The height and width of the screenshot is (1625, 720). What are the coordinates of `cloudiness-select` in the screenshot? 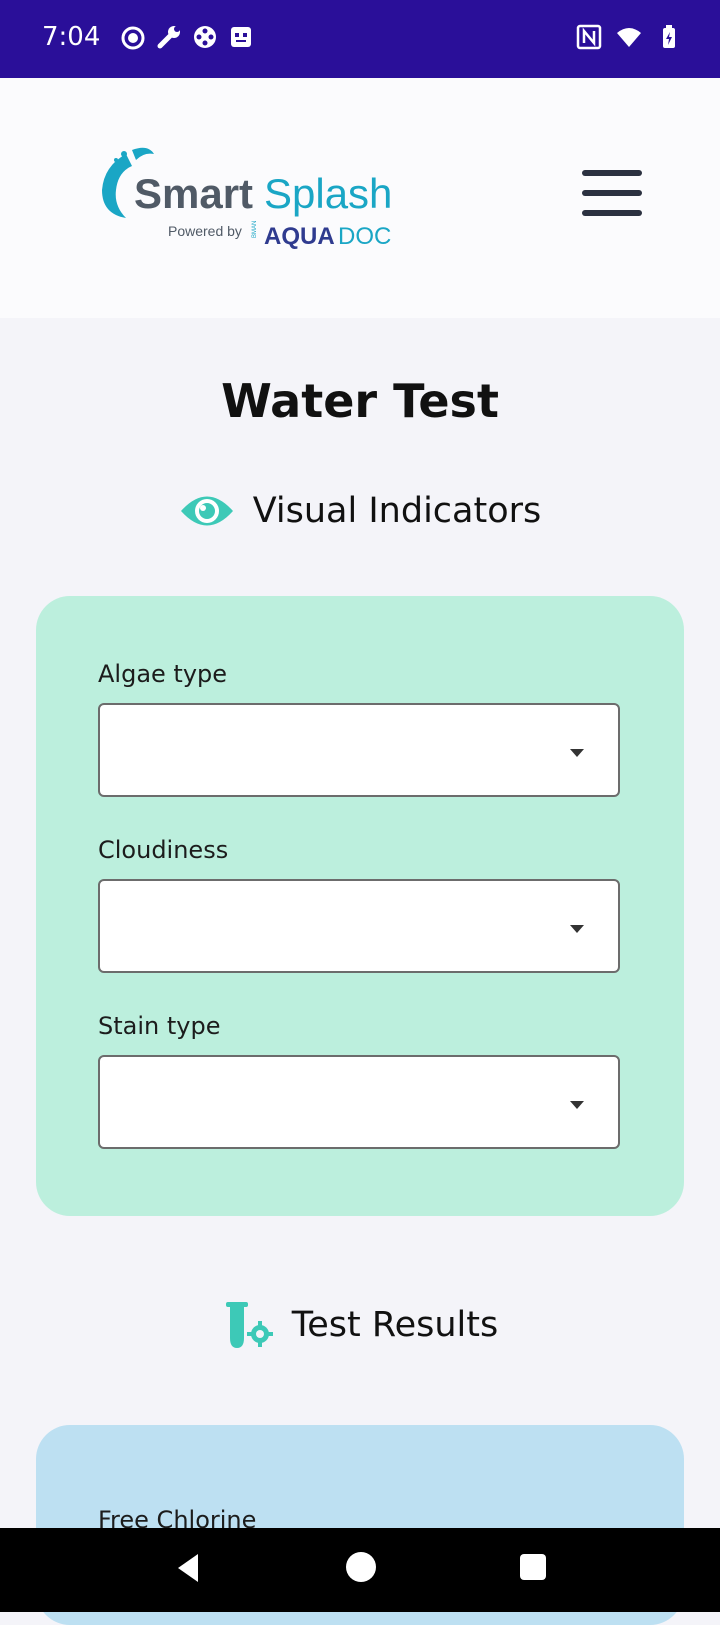 It's located at (359, 926).